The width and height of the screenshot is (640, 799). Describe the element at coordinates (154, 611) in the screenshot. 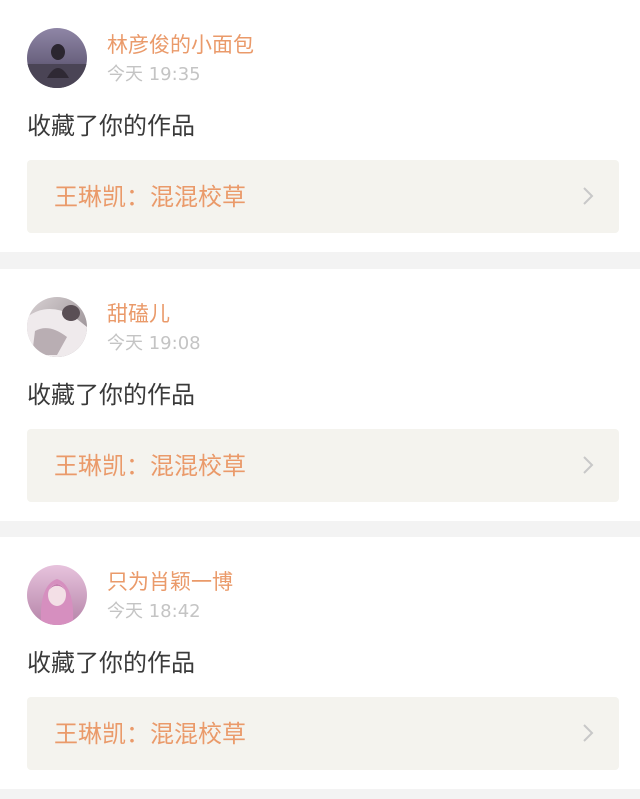

I see `timestamp: 今天 18:42` at that location.